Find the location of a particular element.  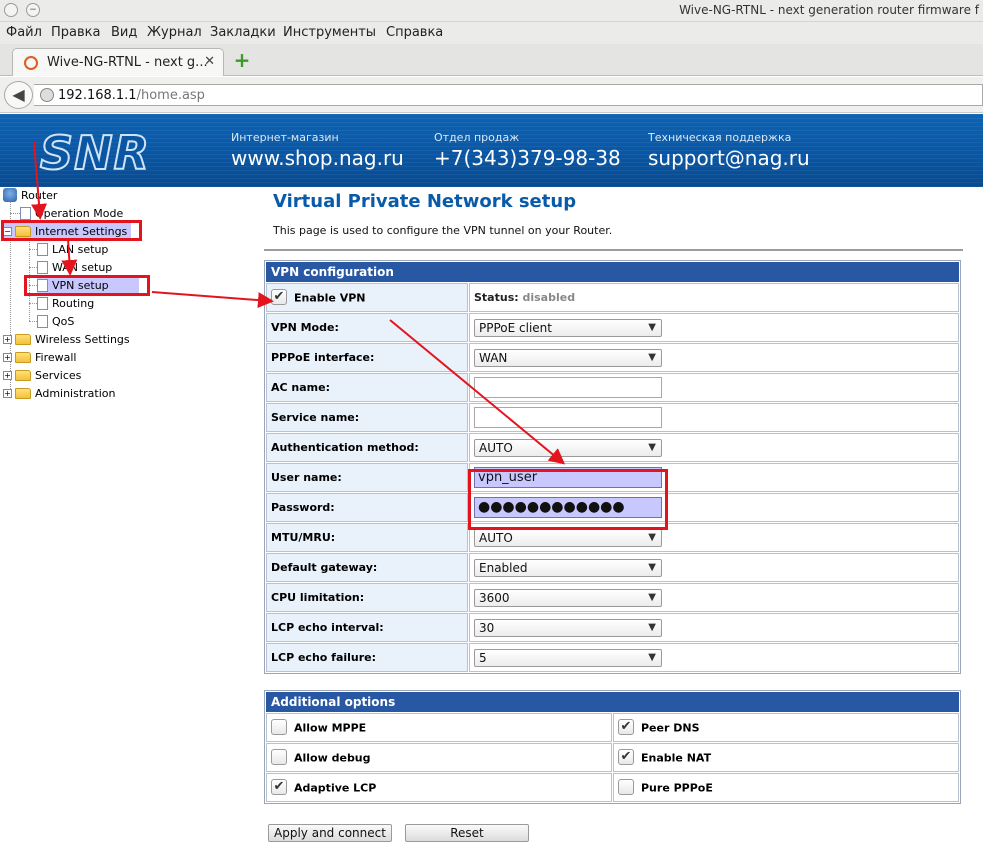

adaptive-lcp-checkbox: ✔ is located at coordinates (279, 786).